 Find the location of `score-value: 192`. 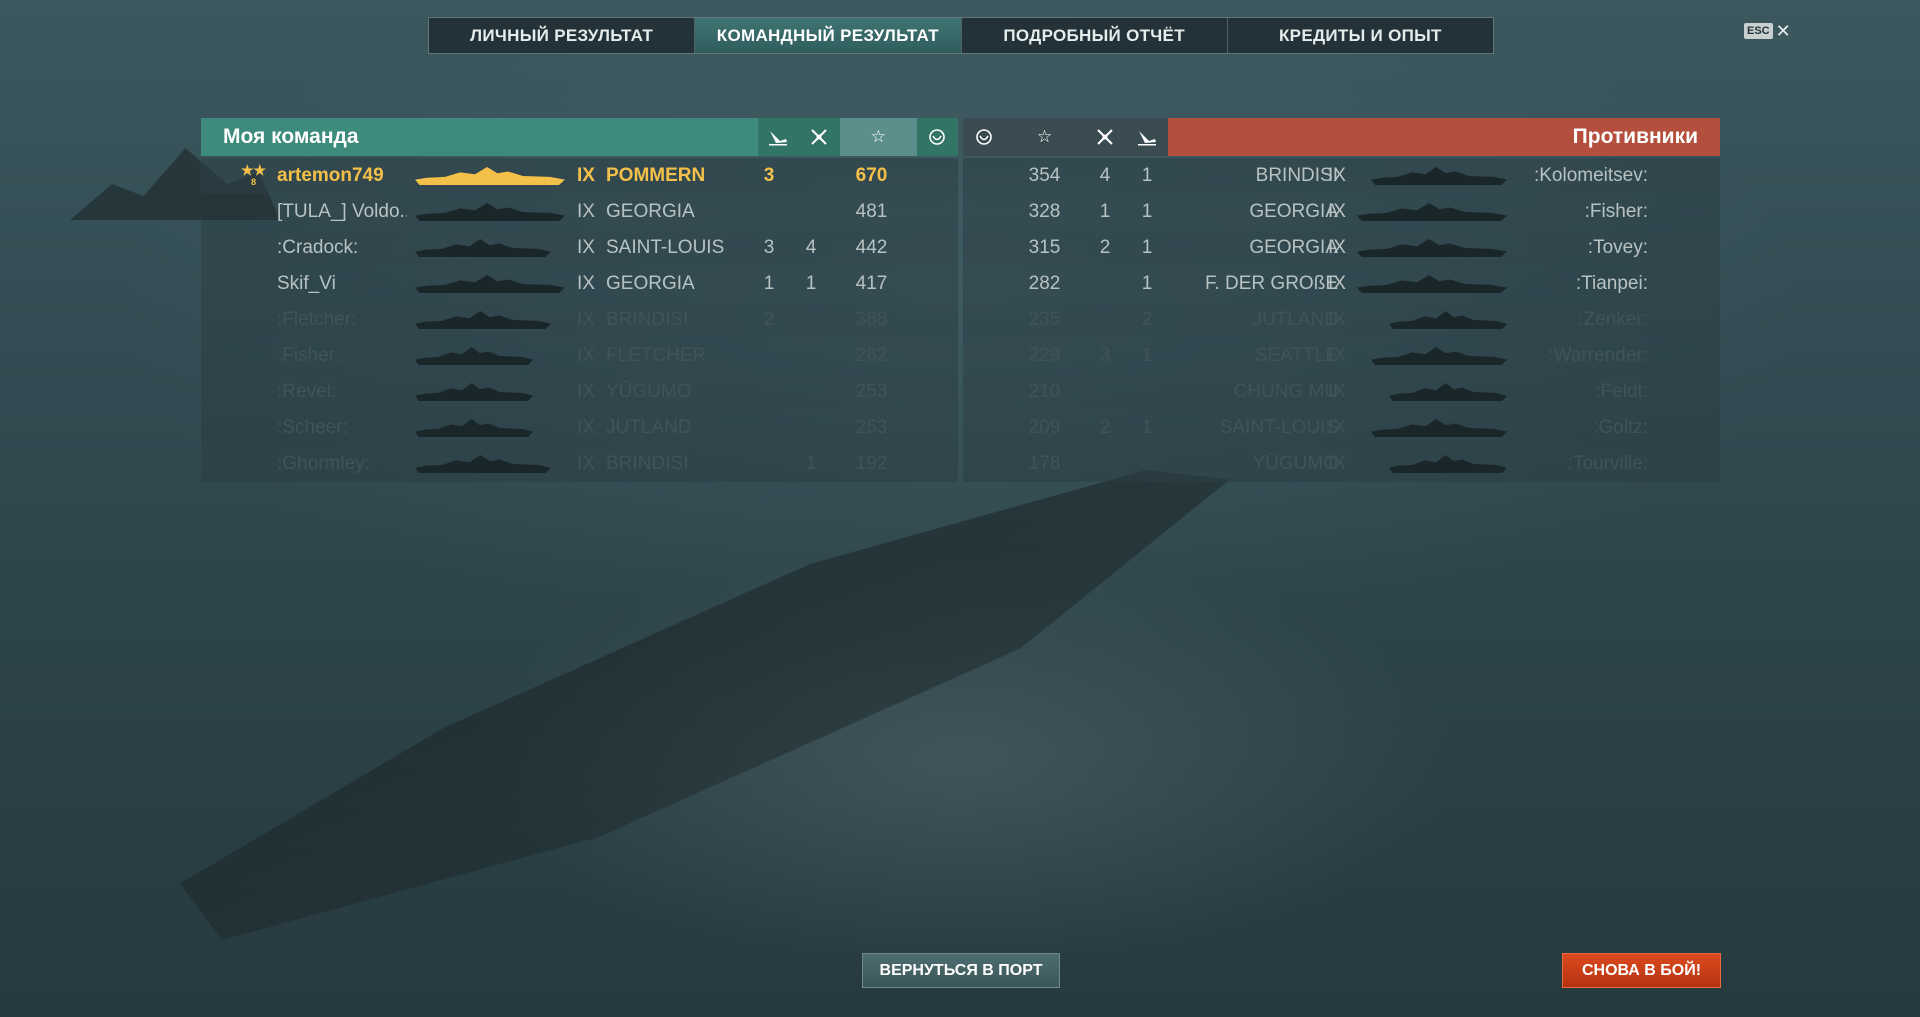

score-value: 192 is located at coordinates (871, 463).